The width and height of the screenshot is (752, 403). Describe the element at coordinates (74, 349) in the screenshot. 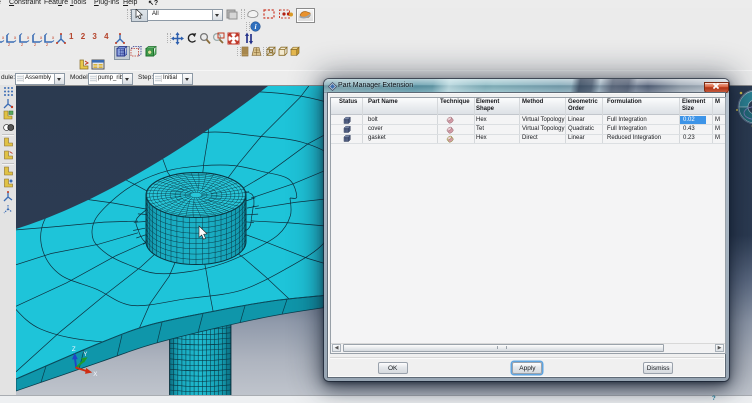

I see `svg-text: Z` at that location.